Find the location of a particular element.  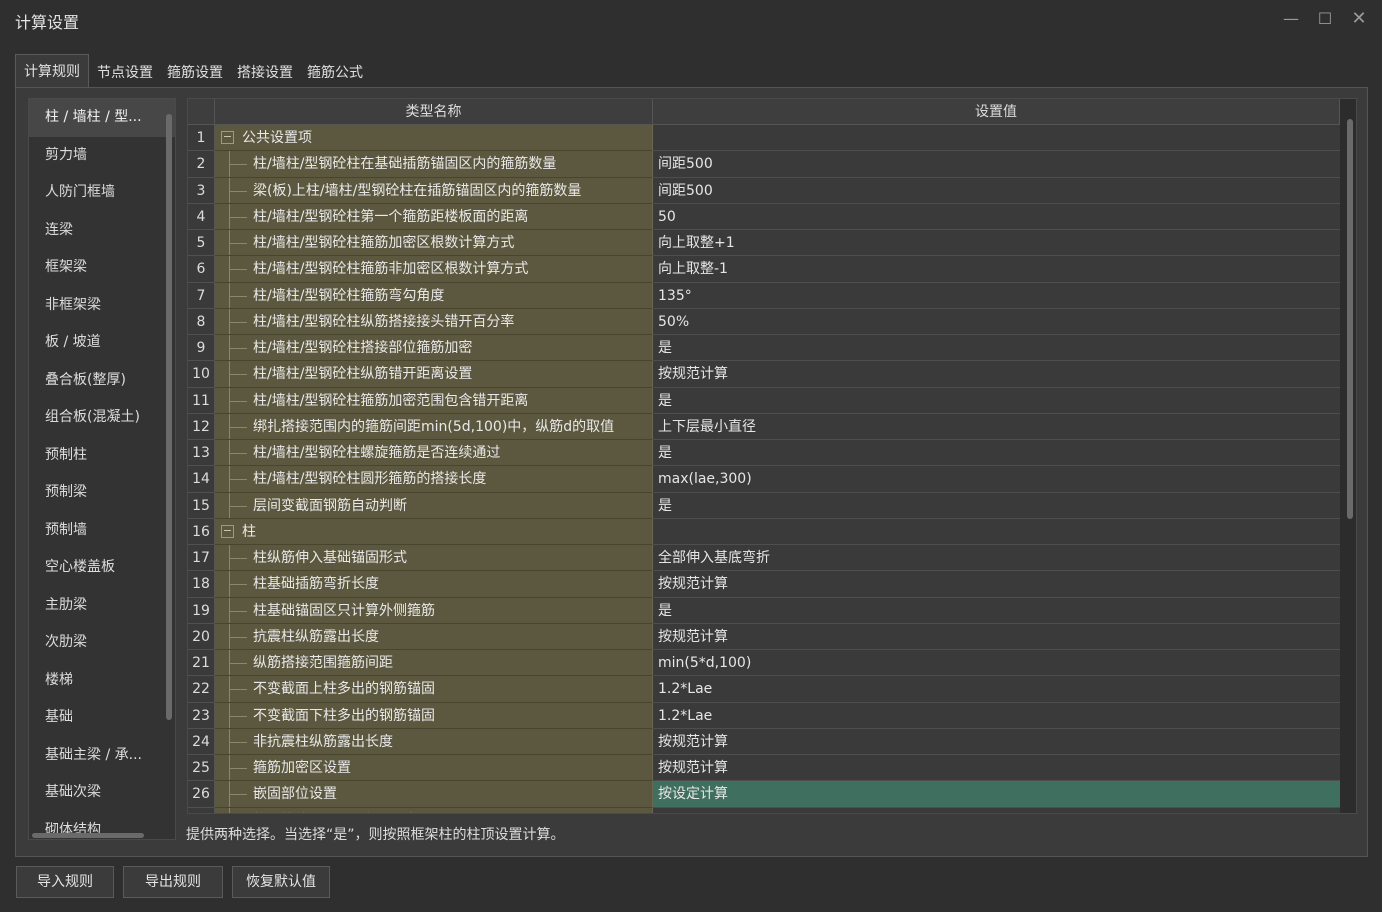

sidebar-item-secondary-rib-beam: 次肋梁 is located at coordinates (102, 643).